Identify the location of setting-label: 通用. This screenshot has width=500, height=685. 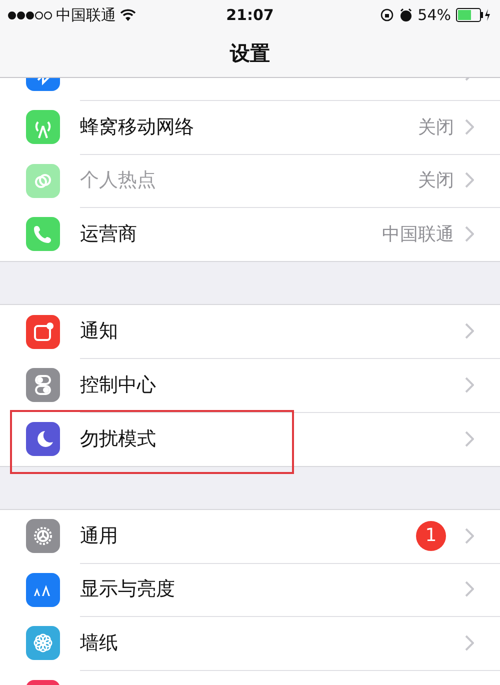
(248, 535).